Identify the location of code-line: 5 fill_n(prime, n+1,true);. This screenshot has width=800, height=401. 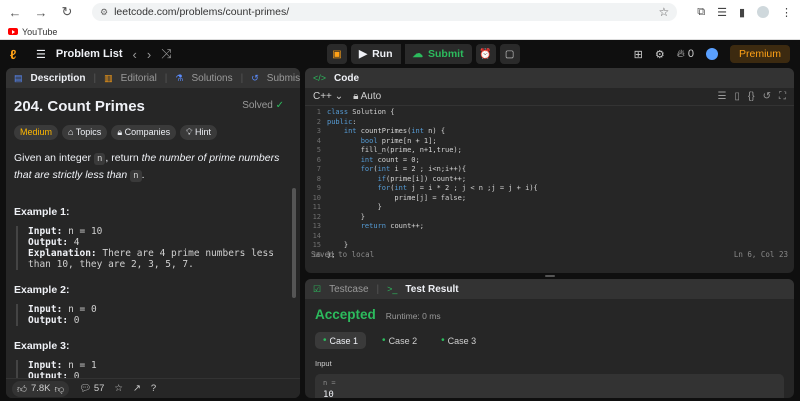
(549, 151).